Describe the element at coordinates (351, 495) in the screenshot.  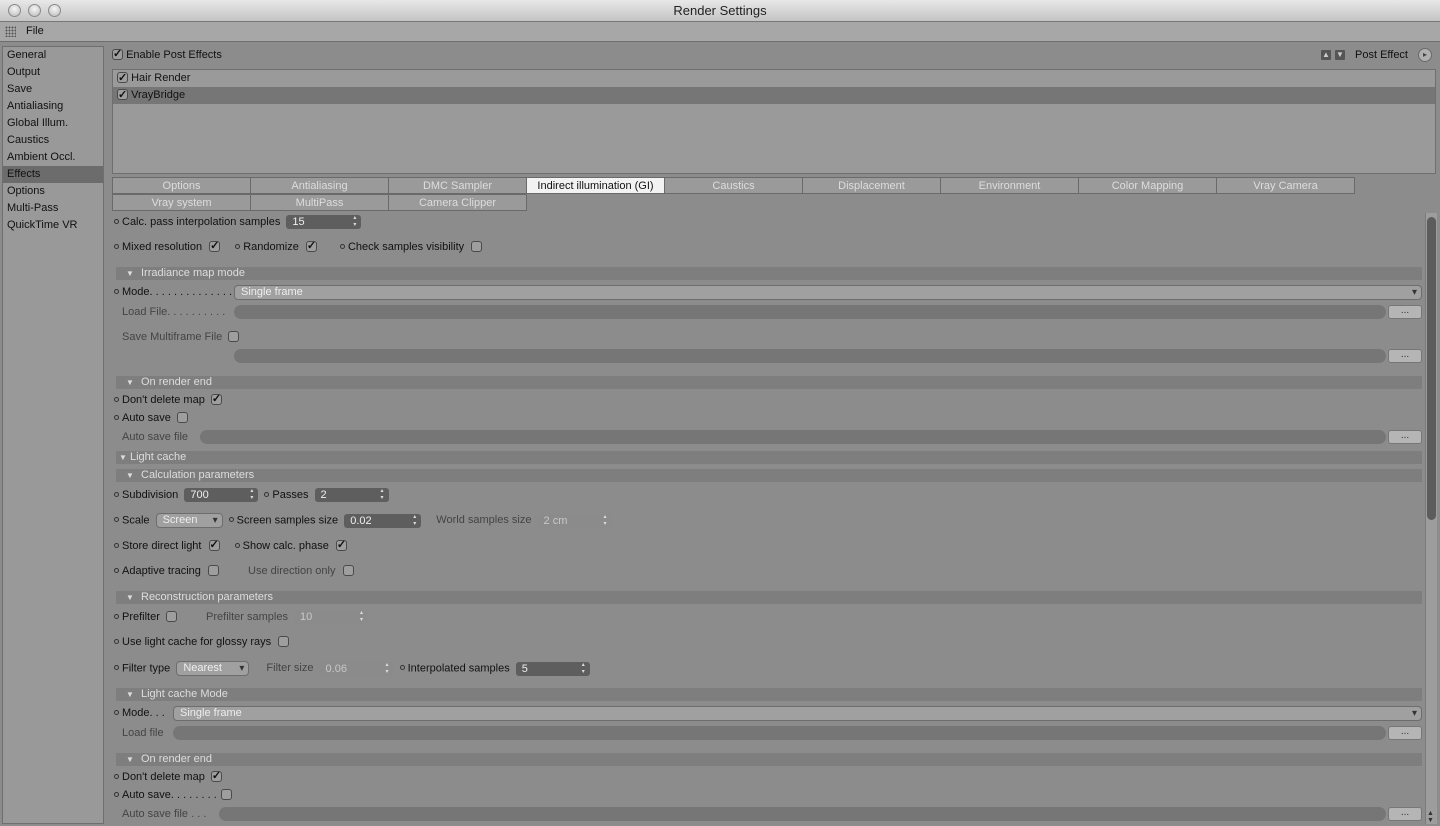
I see `passes-stepper: 2` at that location.